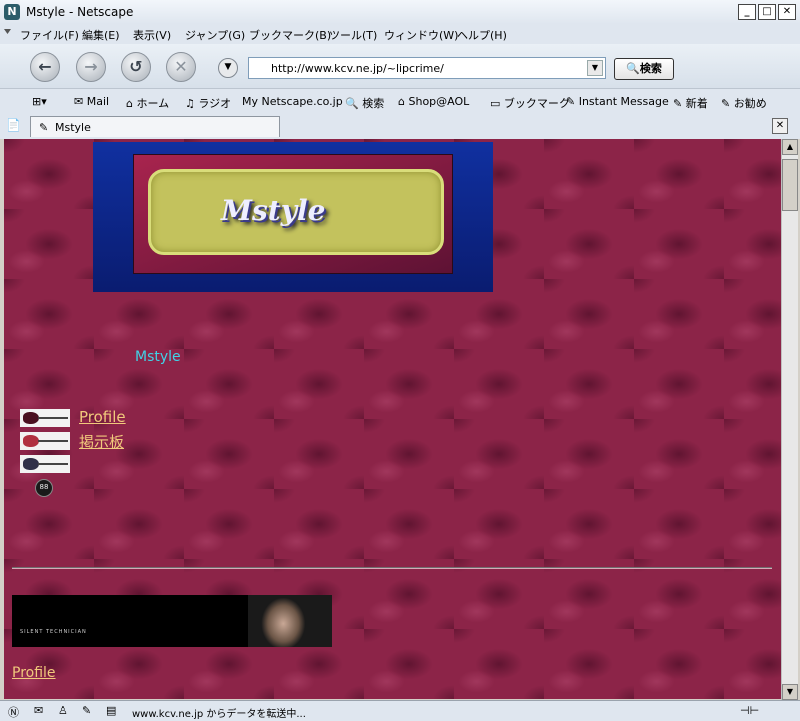  What do you see at coordinates (482, 35) in the screenshot?
I see `menu-help: ヘルプ(H)` at bounding box center [482, 35].